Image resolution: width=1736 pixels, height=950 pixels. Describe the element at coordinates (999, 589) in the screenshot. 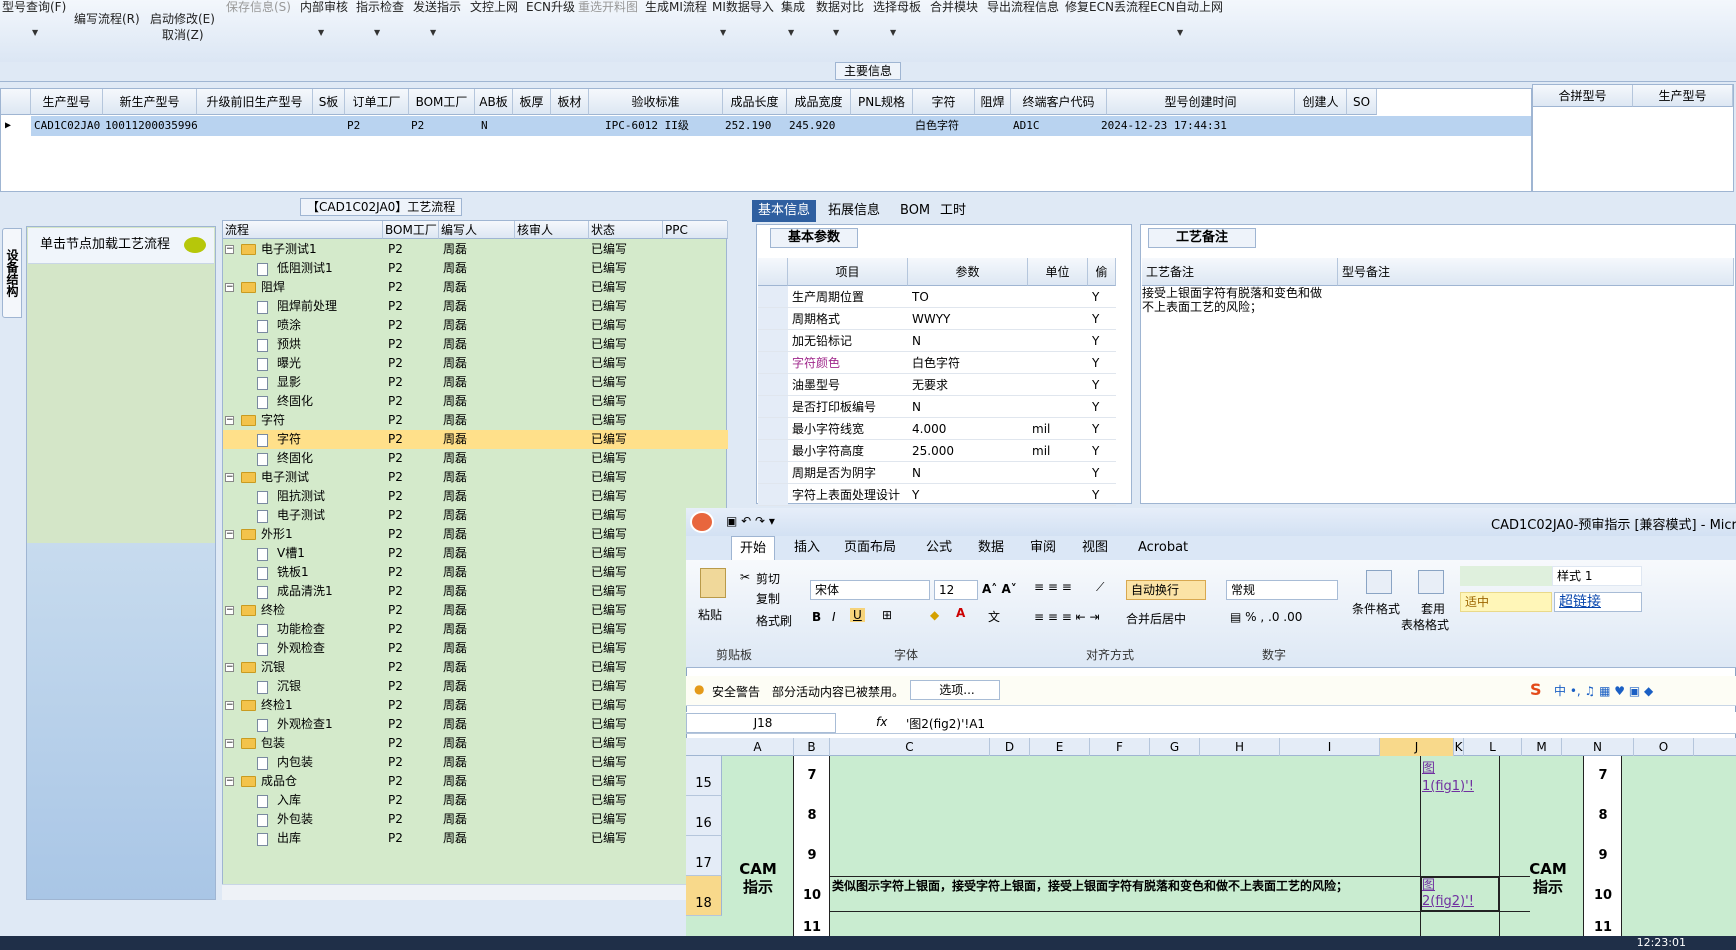

I see `grow-font-icon: A˄ A˅` at that location.